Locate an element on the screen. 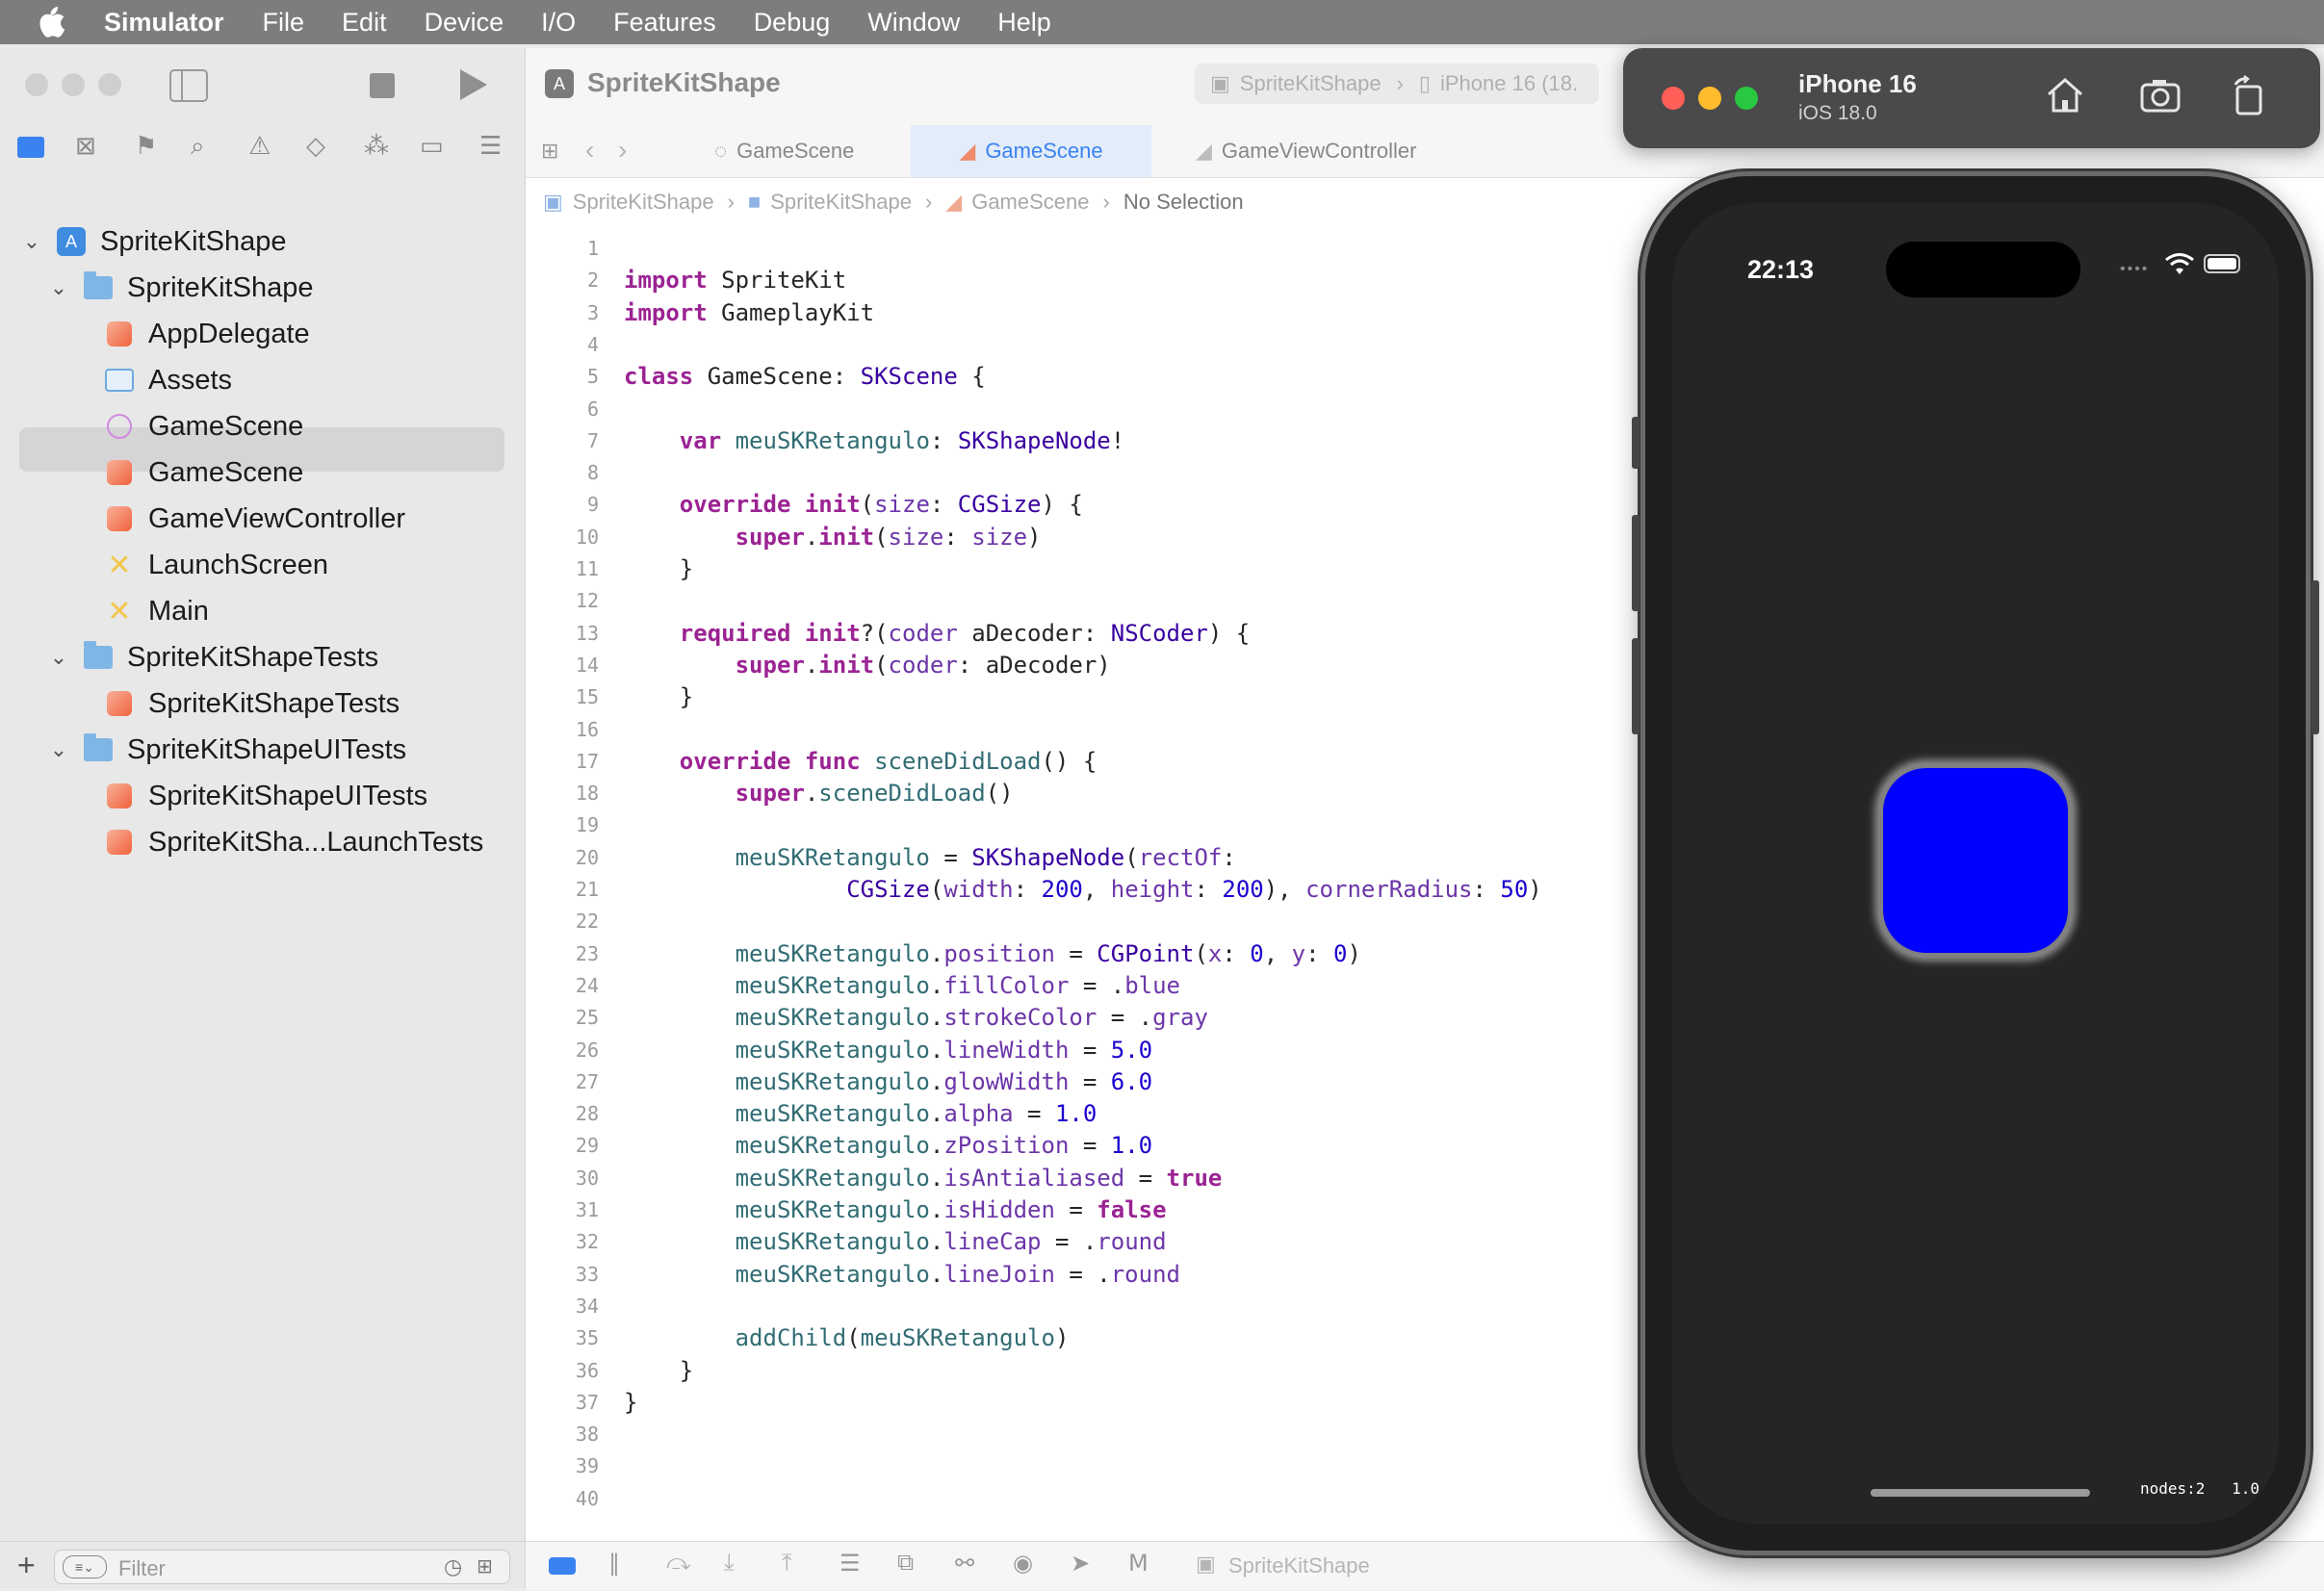 This screenshot has height=1591, width=2324. scheme-selector: ▣ SpriteKitShape › ▯ iPhone 16 (18. is located at coordinates (1397, 84).